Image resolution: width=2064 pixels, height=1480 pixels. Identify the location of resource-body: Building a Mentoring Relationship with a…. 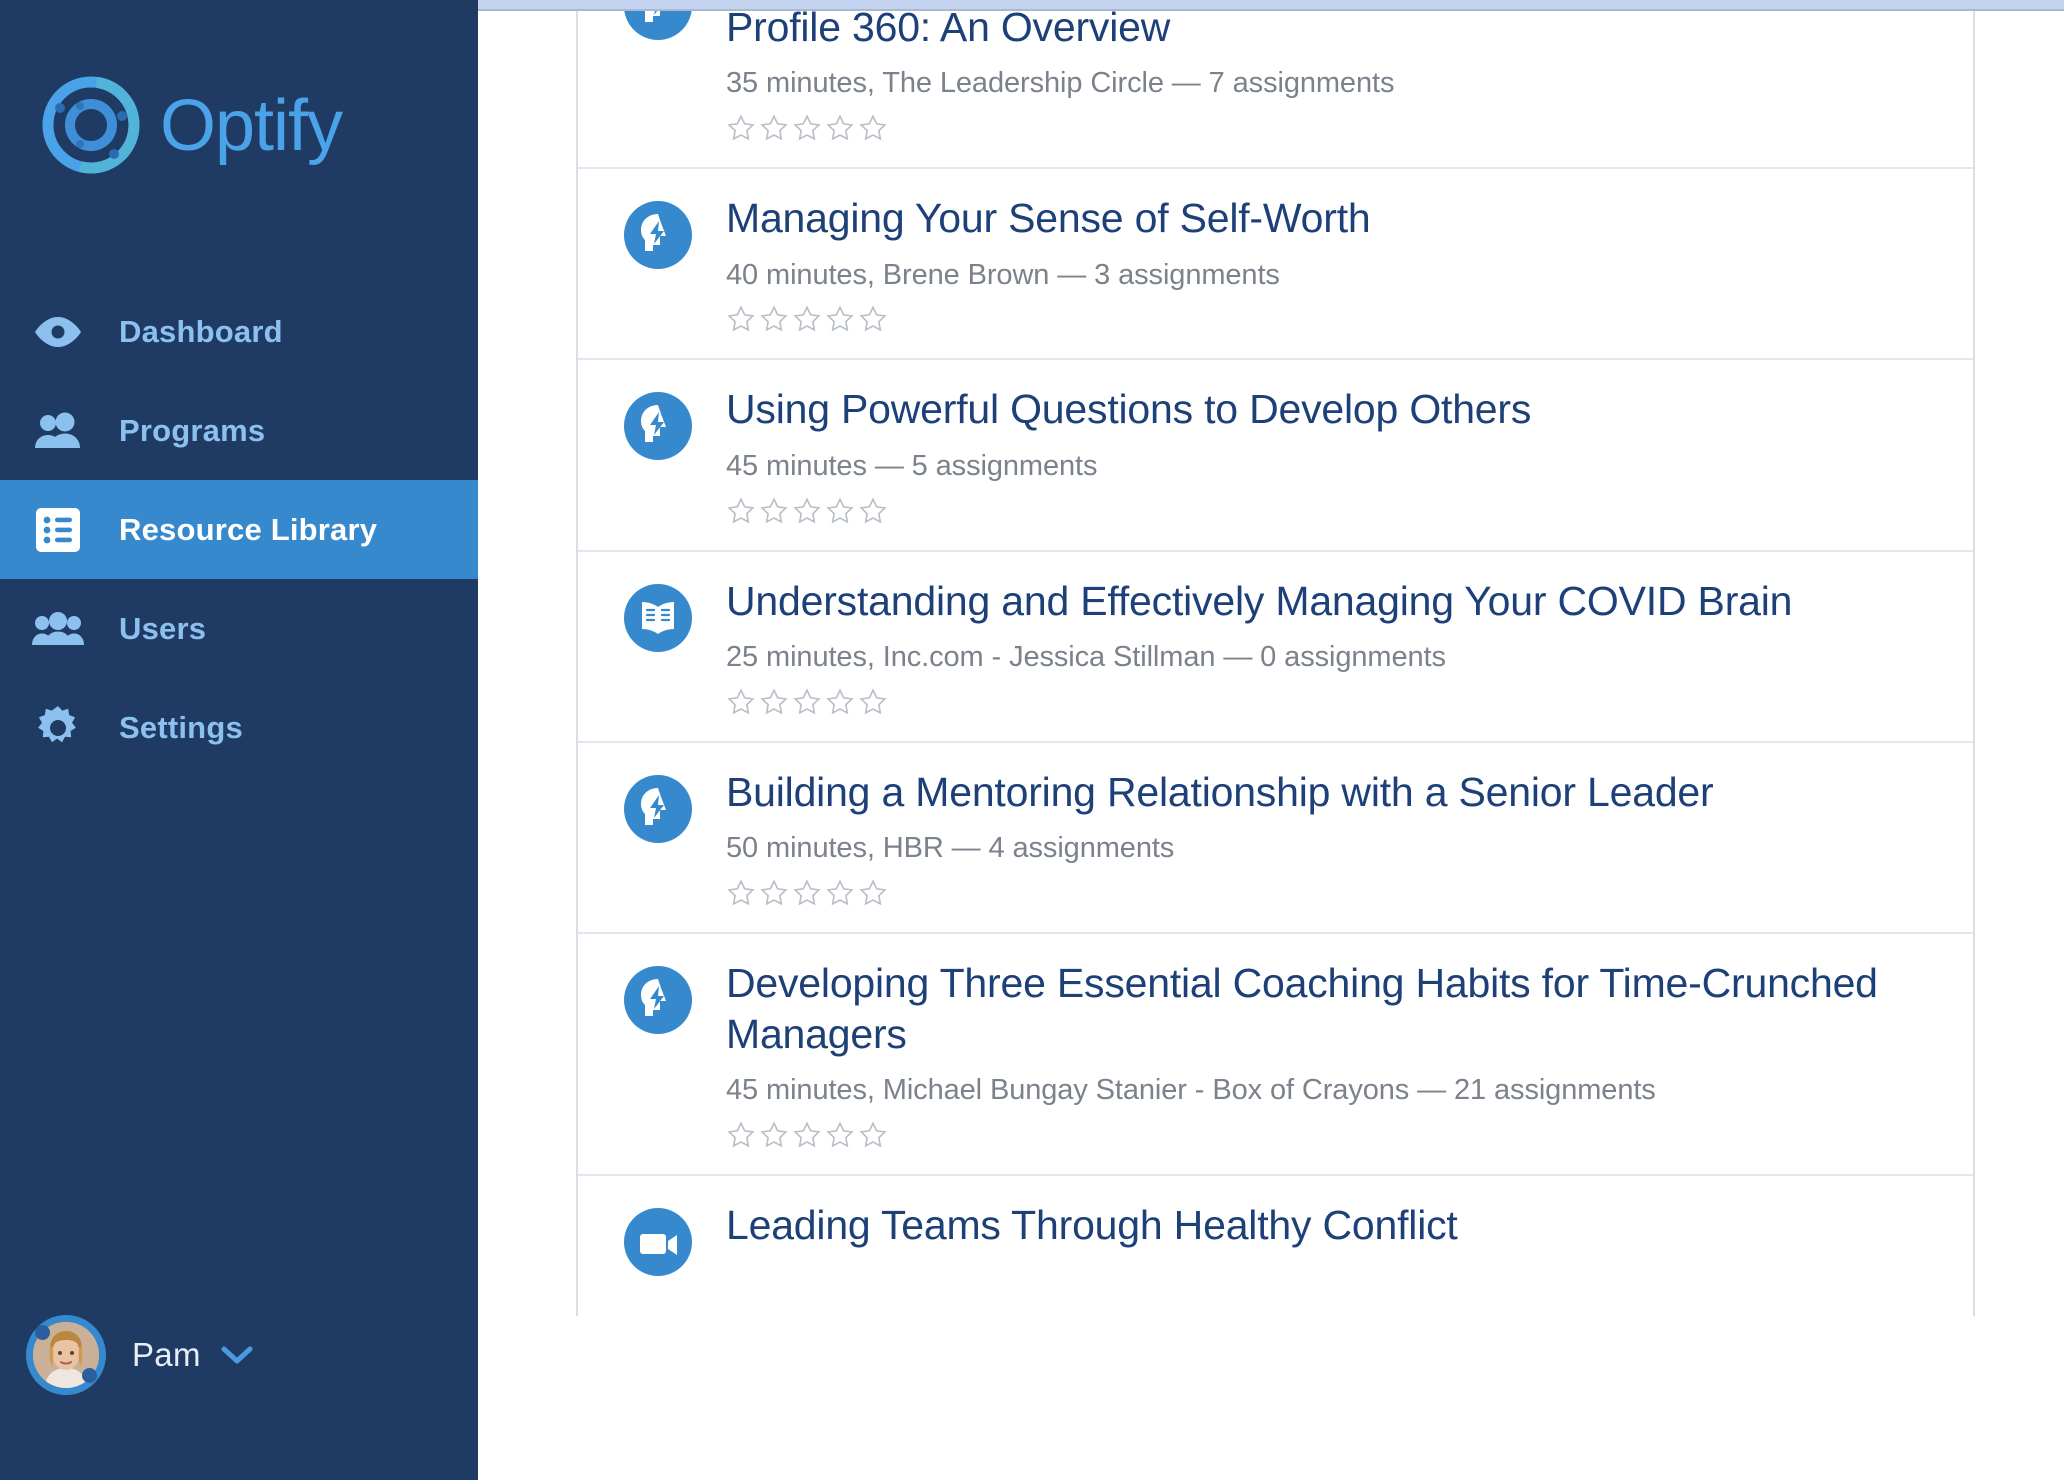
(1321, 837).